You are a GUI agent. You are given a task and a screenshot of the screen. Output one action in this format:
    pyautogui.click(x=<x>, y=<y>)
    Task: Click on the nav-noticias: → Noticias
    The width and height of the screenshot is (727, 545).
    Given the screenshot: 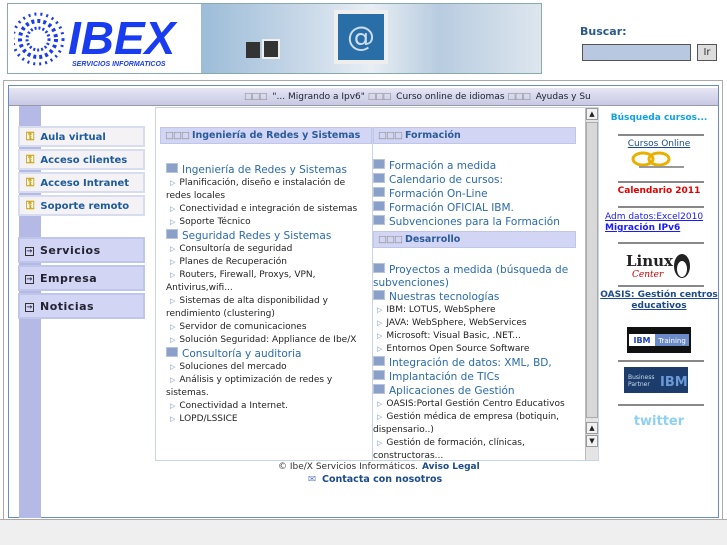 What is the action you would take?
    pyautogui.click(x=81, y=306)
    